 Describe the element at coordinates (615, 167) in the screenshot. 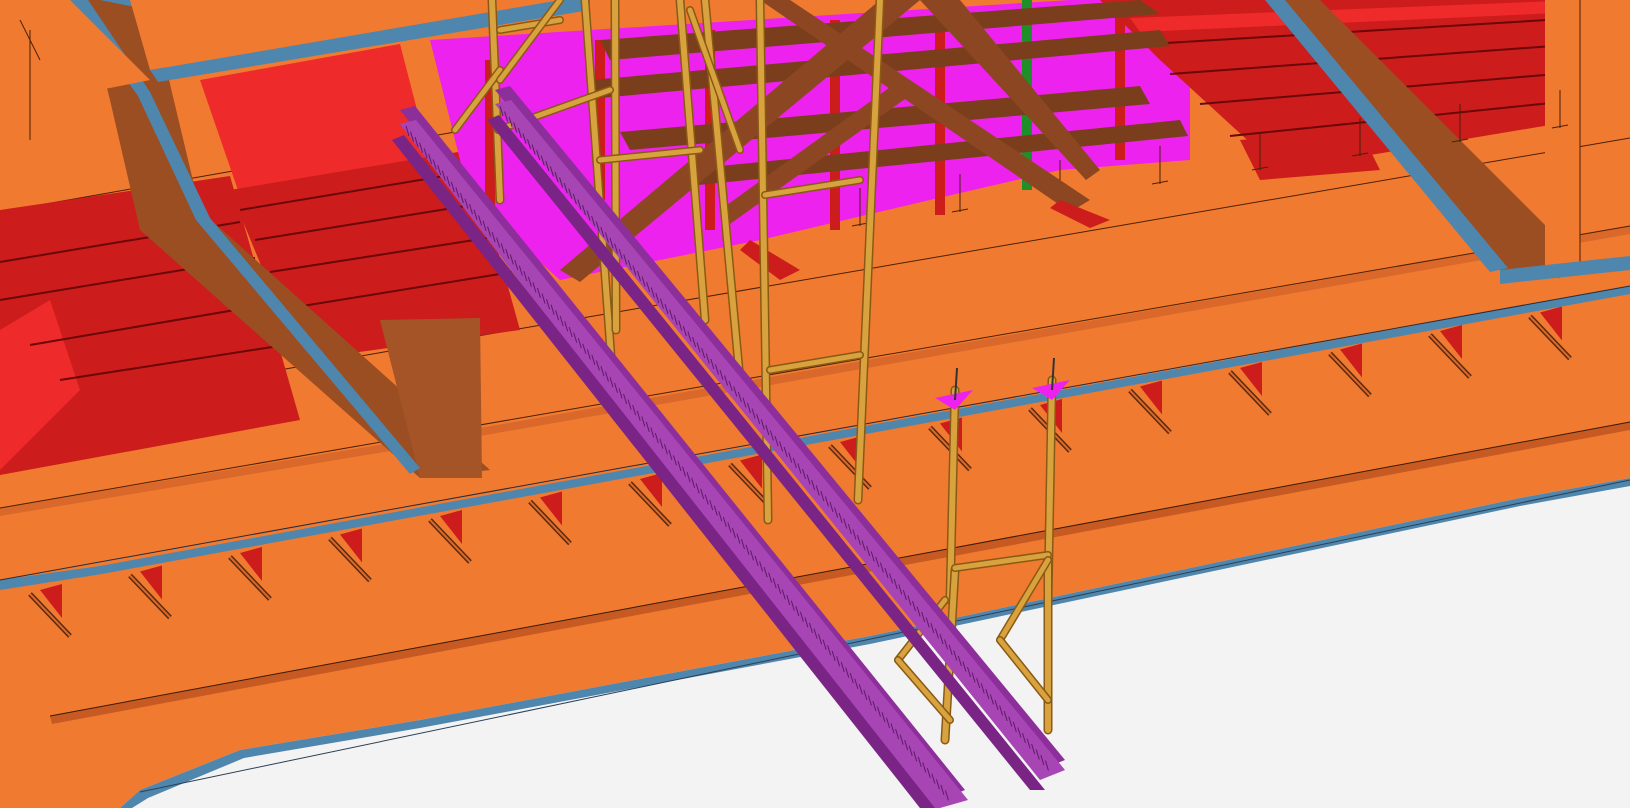

I see `support-leg` at that location.